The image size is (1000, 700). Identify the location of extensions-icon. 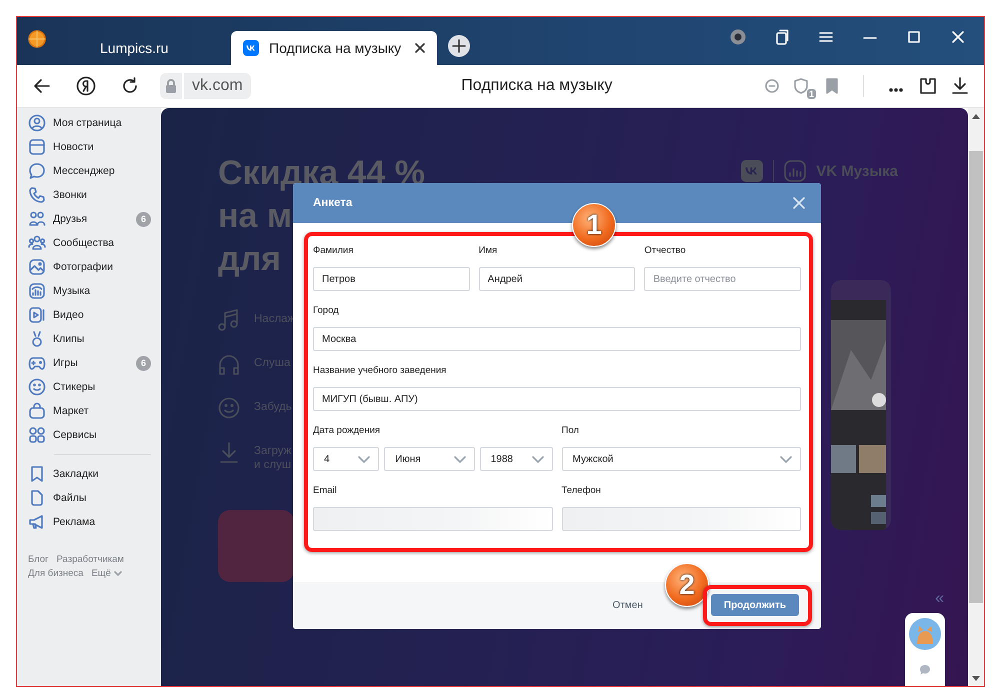
(928, 86).